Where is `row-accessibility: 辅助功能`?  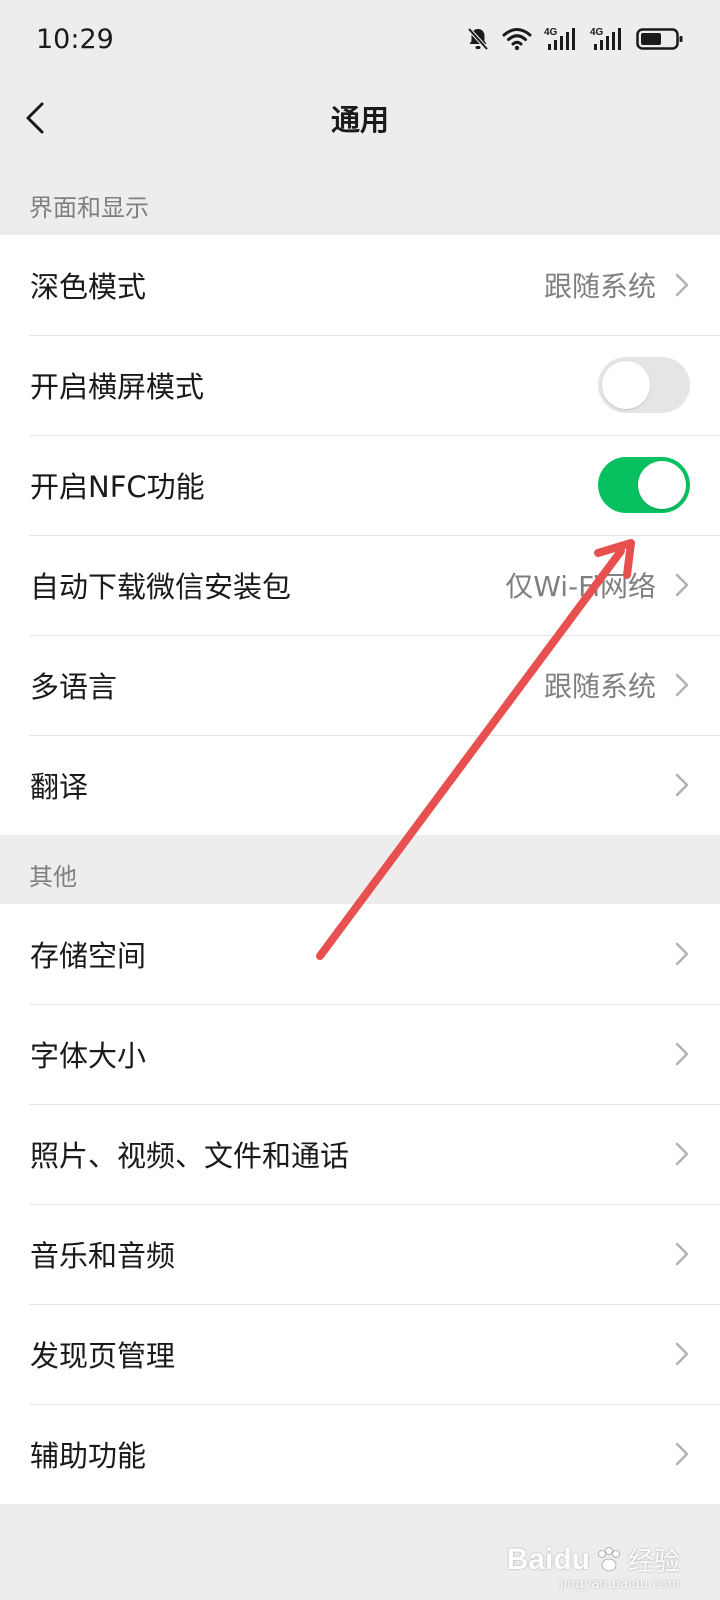 row-accessibility: 辅助功能 is located at coordinates (360, 1454).